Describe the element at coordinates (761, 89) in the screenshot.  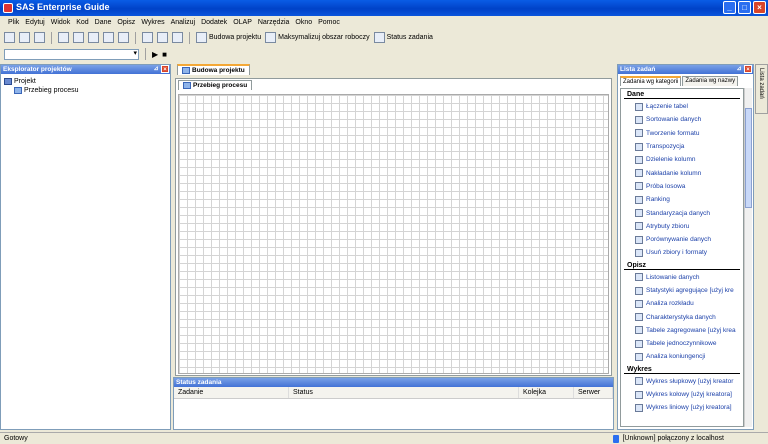
I see `task-list-side-tab: Lista zadań` at that location.